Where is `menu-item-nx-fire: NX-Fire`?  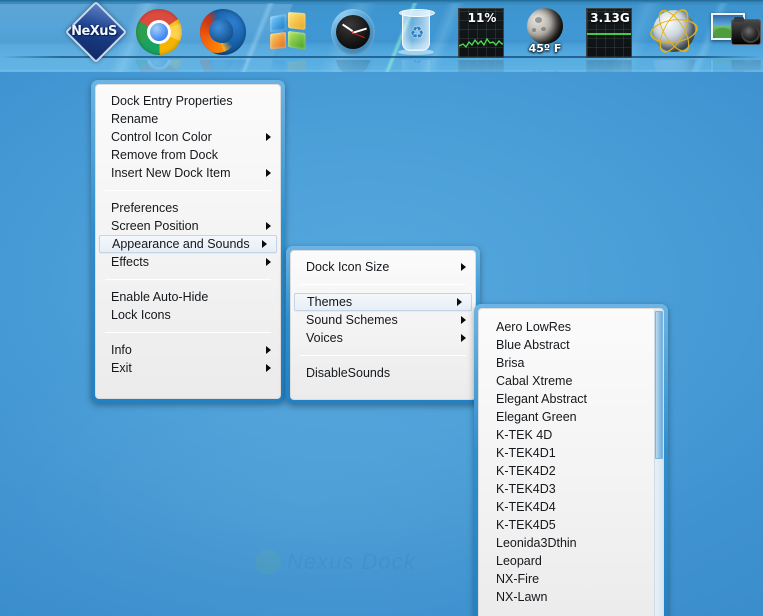 menu-item-nx-fire: NX-Fire is located at coordinates (571, 579).